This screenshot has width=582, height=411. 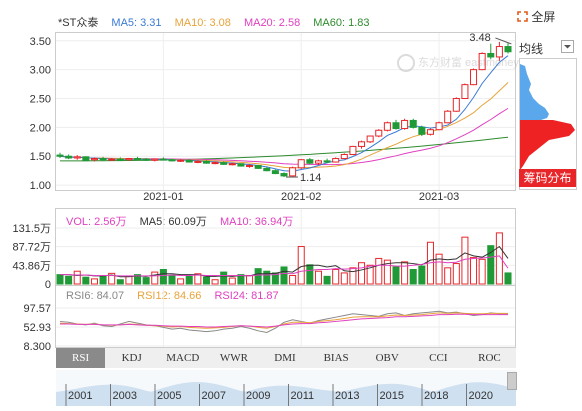 What do you see at coordinates (547, 178) in the screenshot?
I see `chip-distribution-button: 筹码分布` at bounding box center [547, 178].